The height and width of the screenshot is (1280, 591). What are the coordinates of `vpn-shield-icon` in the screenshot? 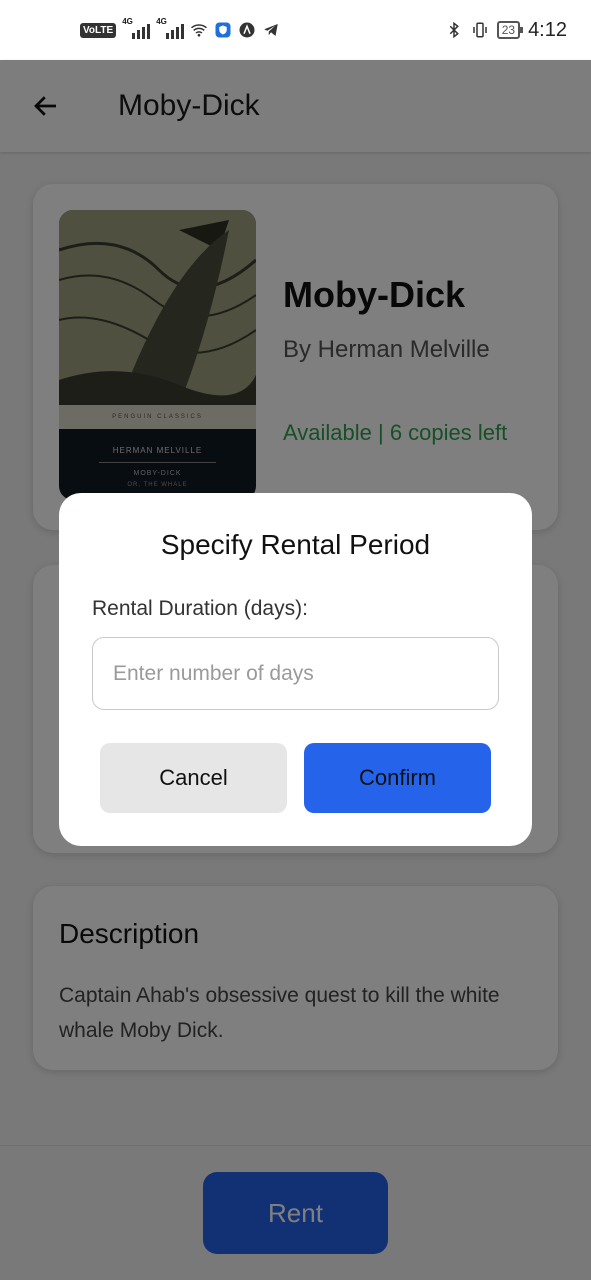 It's located at (223, 30).